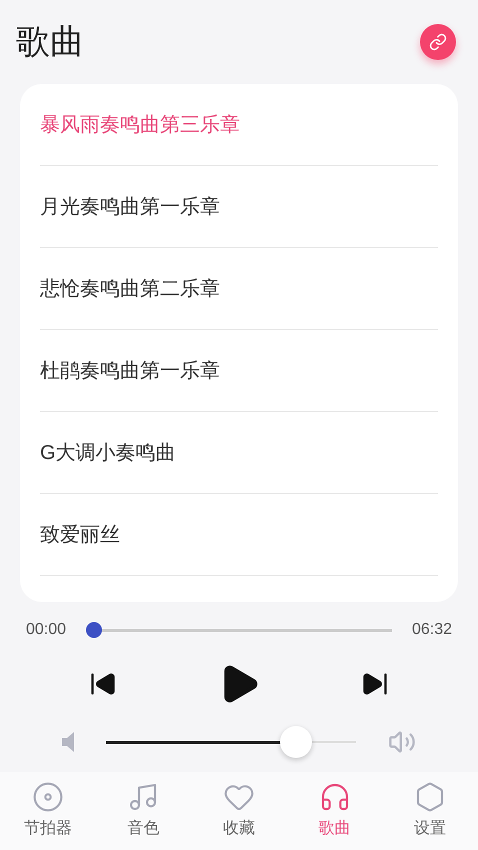  I want to click on volume-thumb, so click(296, 742).